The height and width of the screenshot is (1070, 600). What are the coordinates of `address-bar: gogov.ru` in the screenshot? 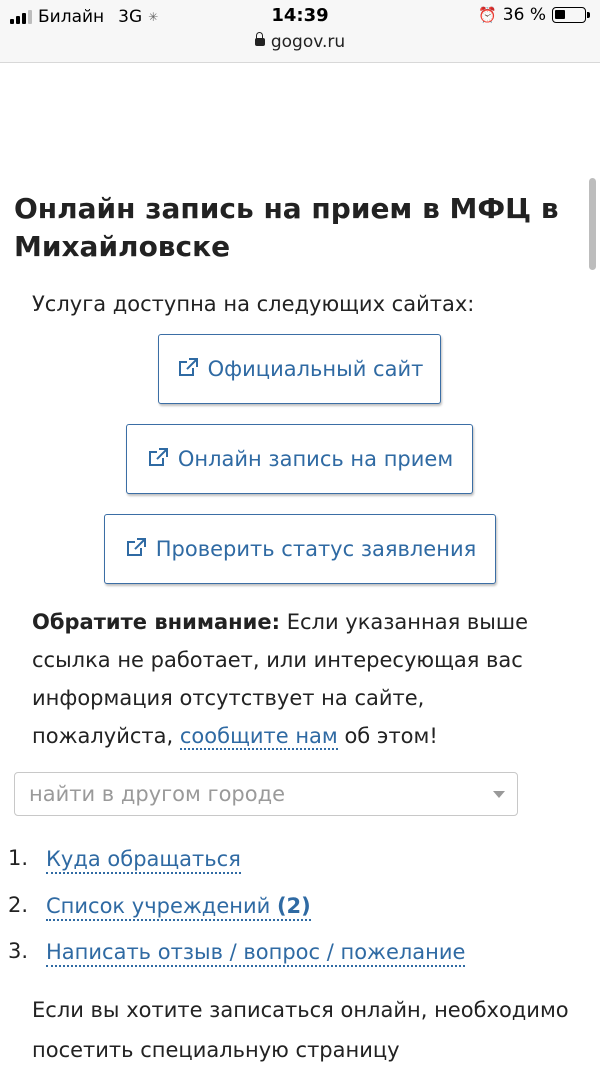 It's located at (300, 42).